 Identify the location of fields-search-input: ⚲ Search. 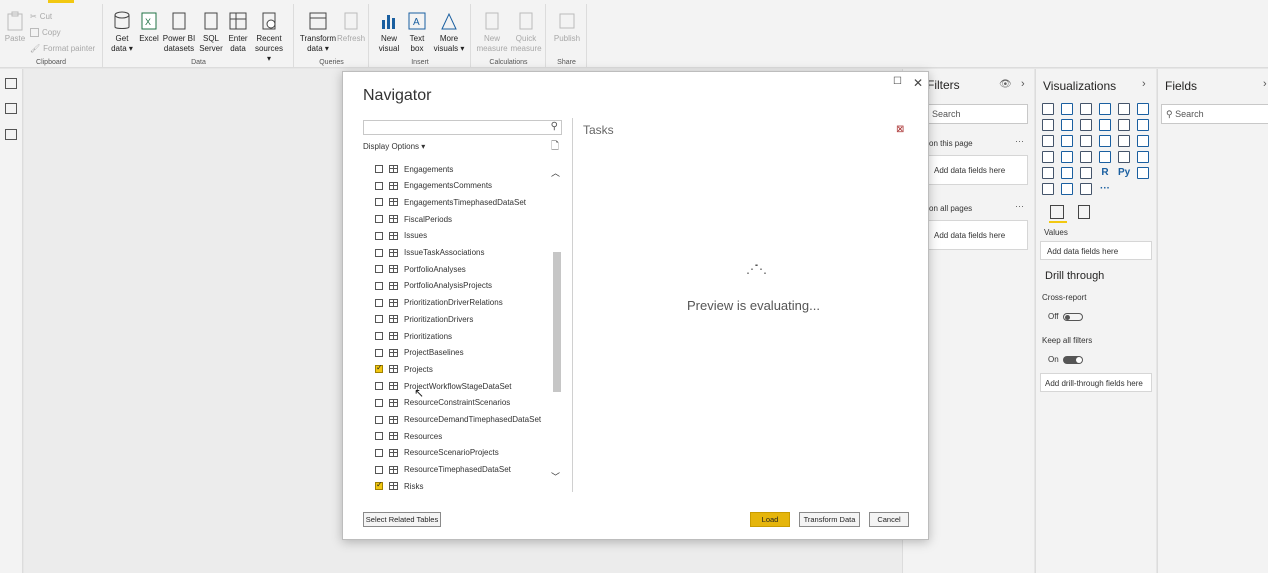
(1214, 114).